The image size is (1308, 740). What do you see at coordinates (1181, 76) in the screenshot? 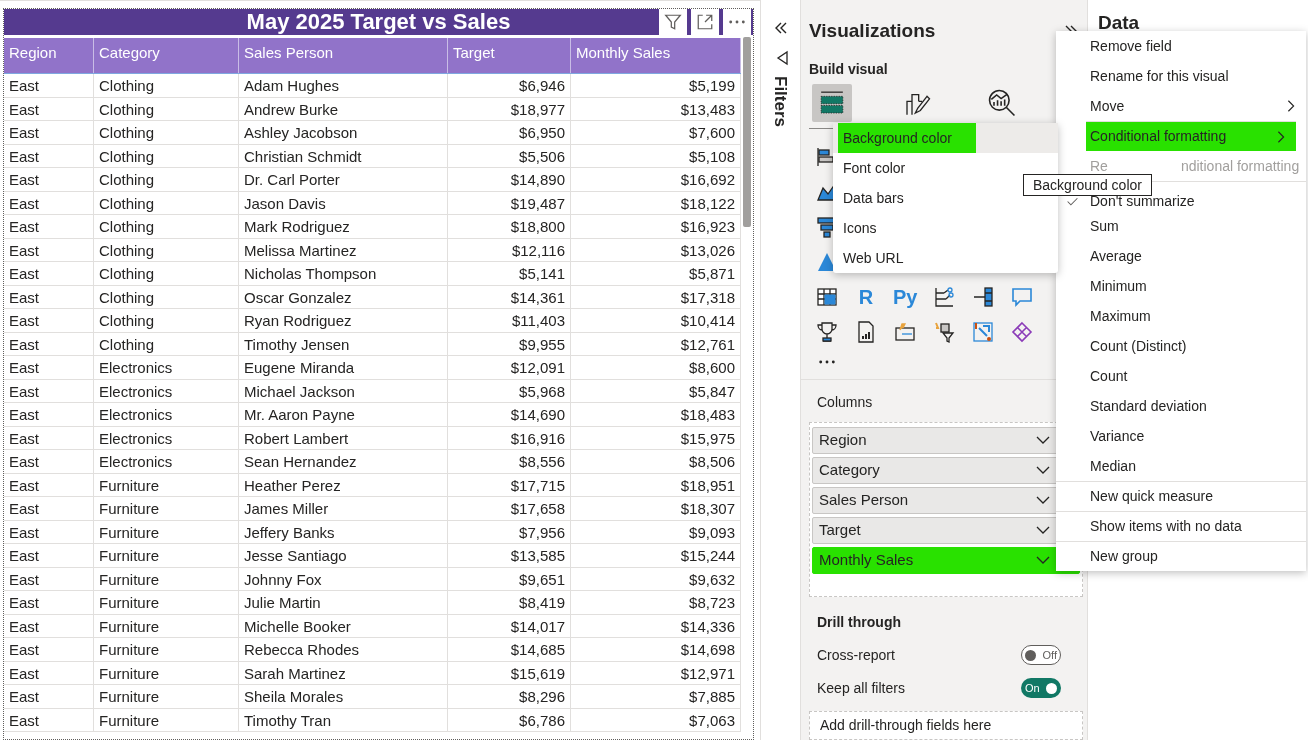
I see `menu-item: Rename for this visual` at bounding box center [1181, 76].